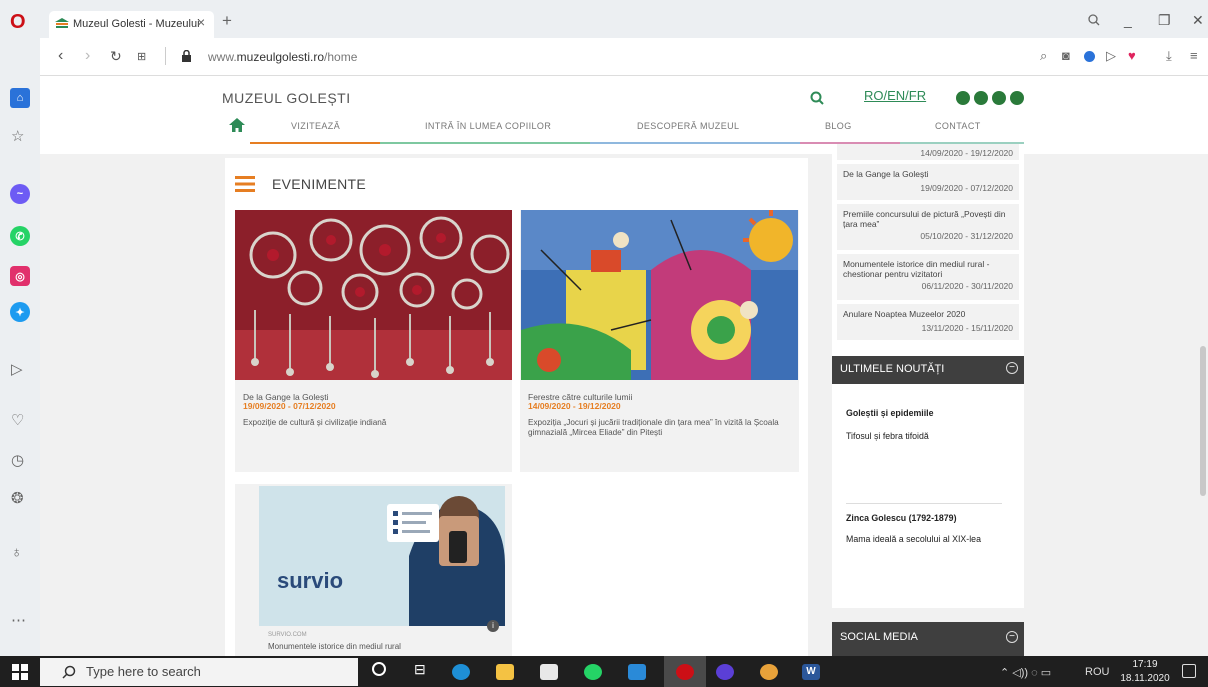 The width and height of the screenshot is (1208, 687). Describe the element at coordinates (725, 672) in the screenshot. I see `vpn-taskbar-icon` at that location.